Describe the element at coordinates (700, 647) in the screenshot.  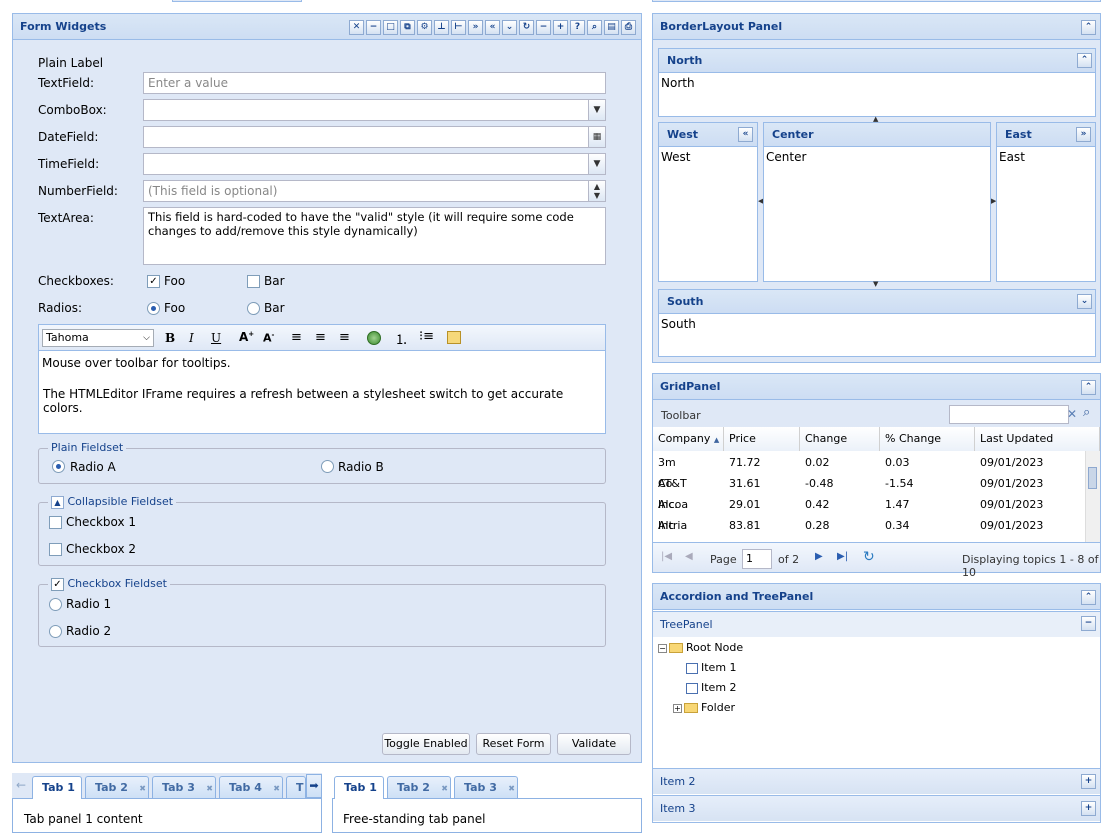
I see `tree-root-node: − Root Node` at that location.